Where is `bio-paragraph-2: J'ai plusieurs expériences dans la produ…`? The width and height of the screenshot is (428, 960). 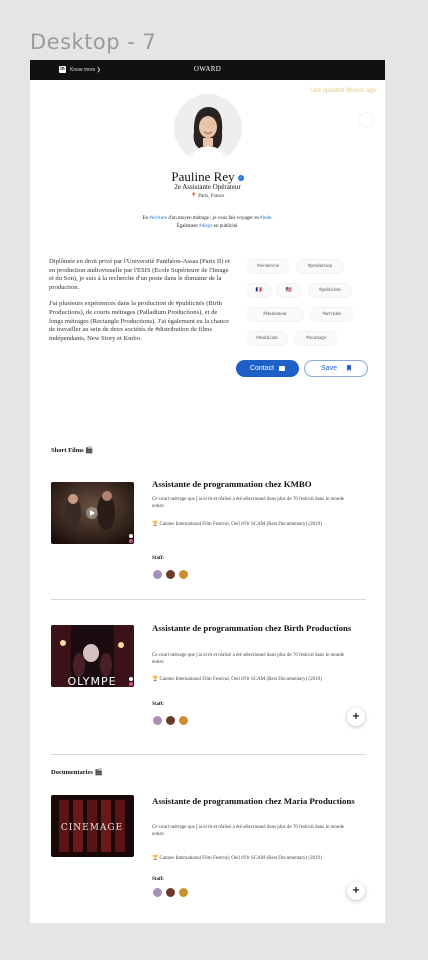
bio-paragraph-2: J'ai plusieurs expériences dans la produ… is located at coordinates (139, 321).